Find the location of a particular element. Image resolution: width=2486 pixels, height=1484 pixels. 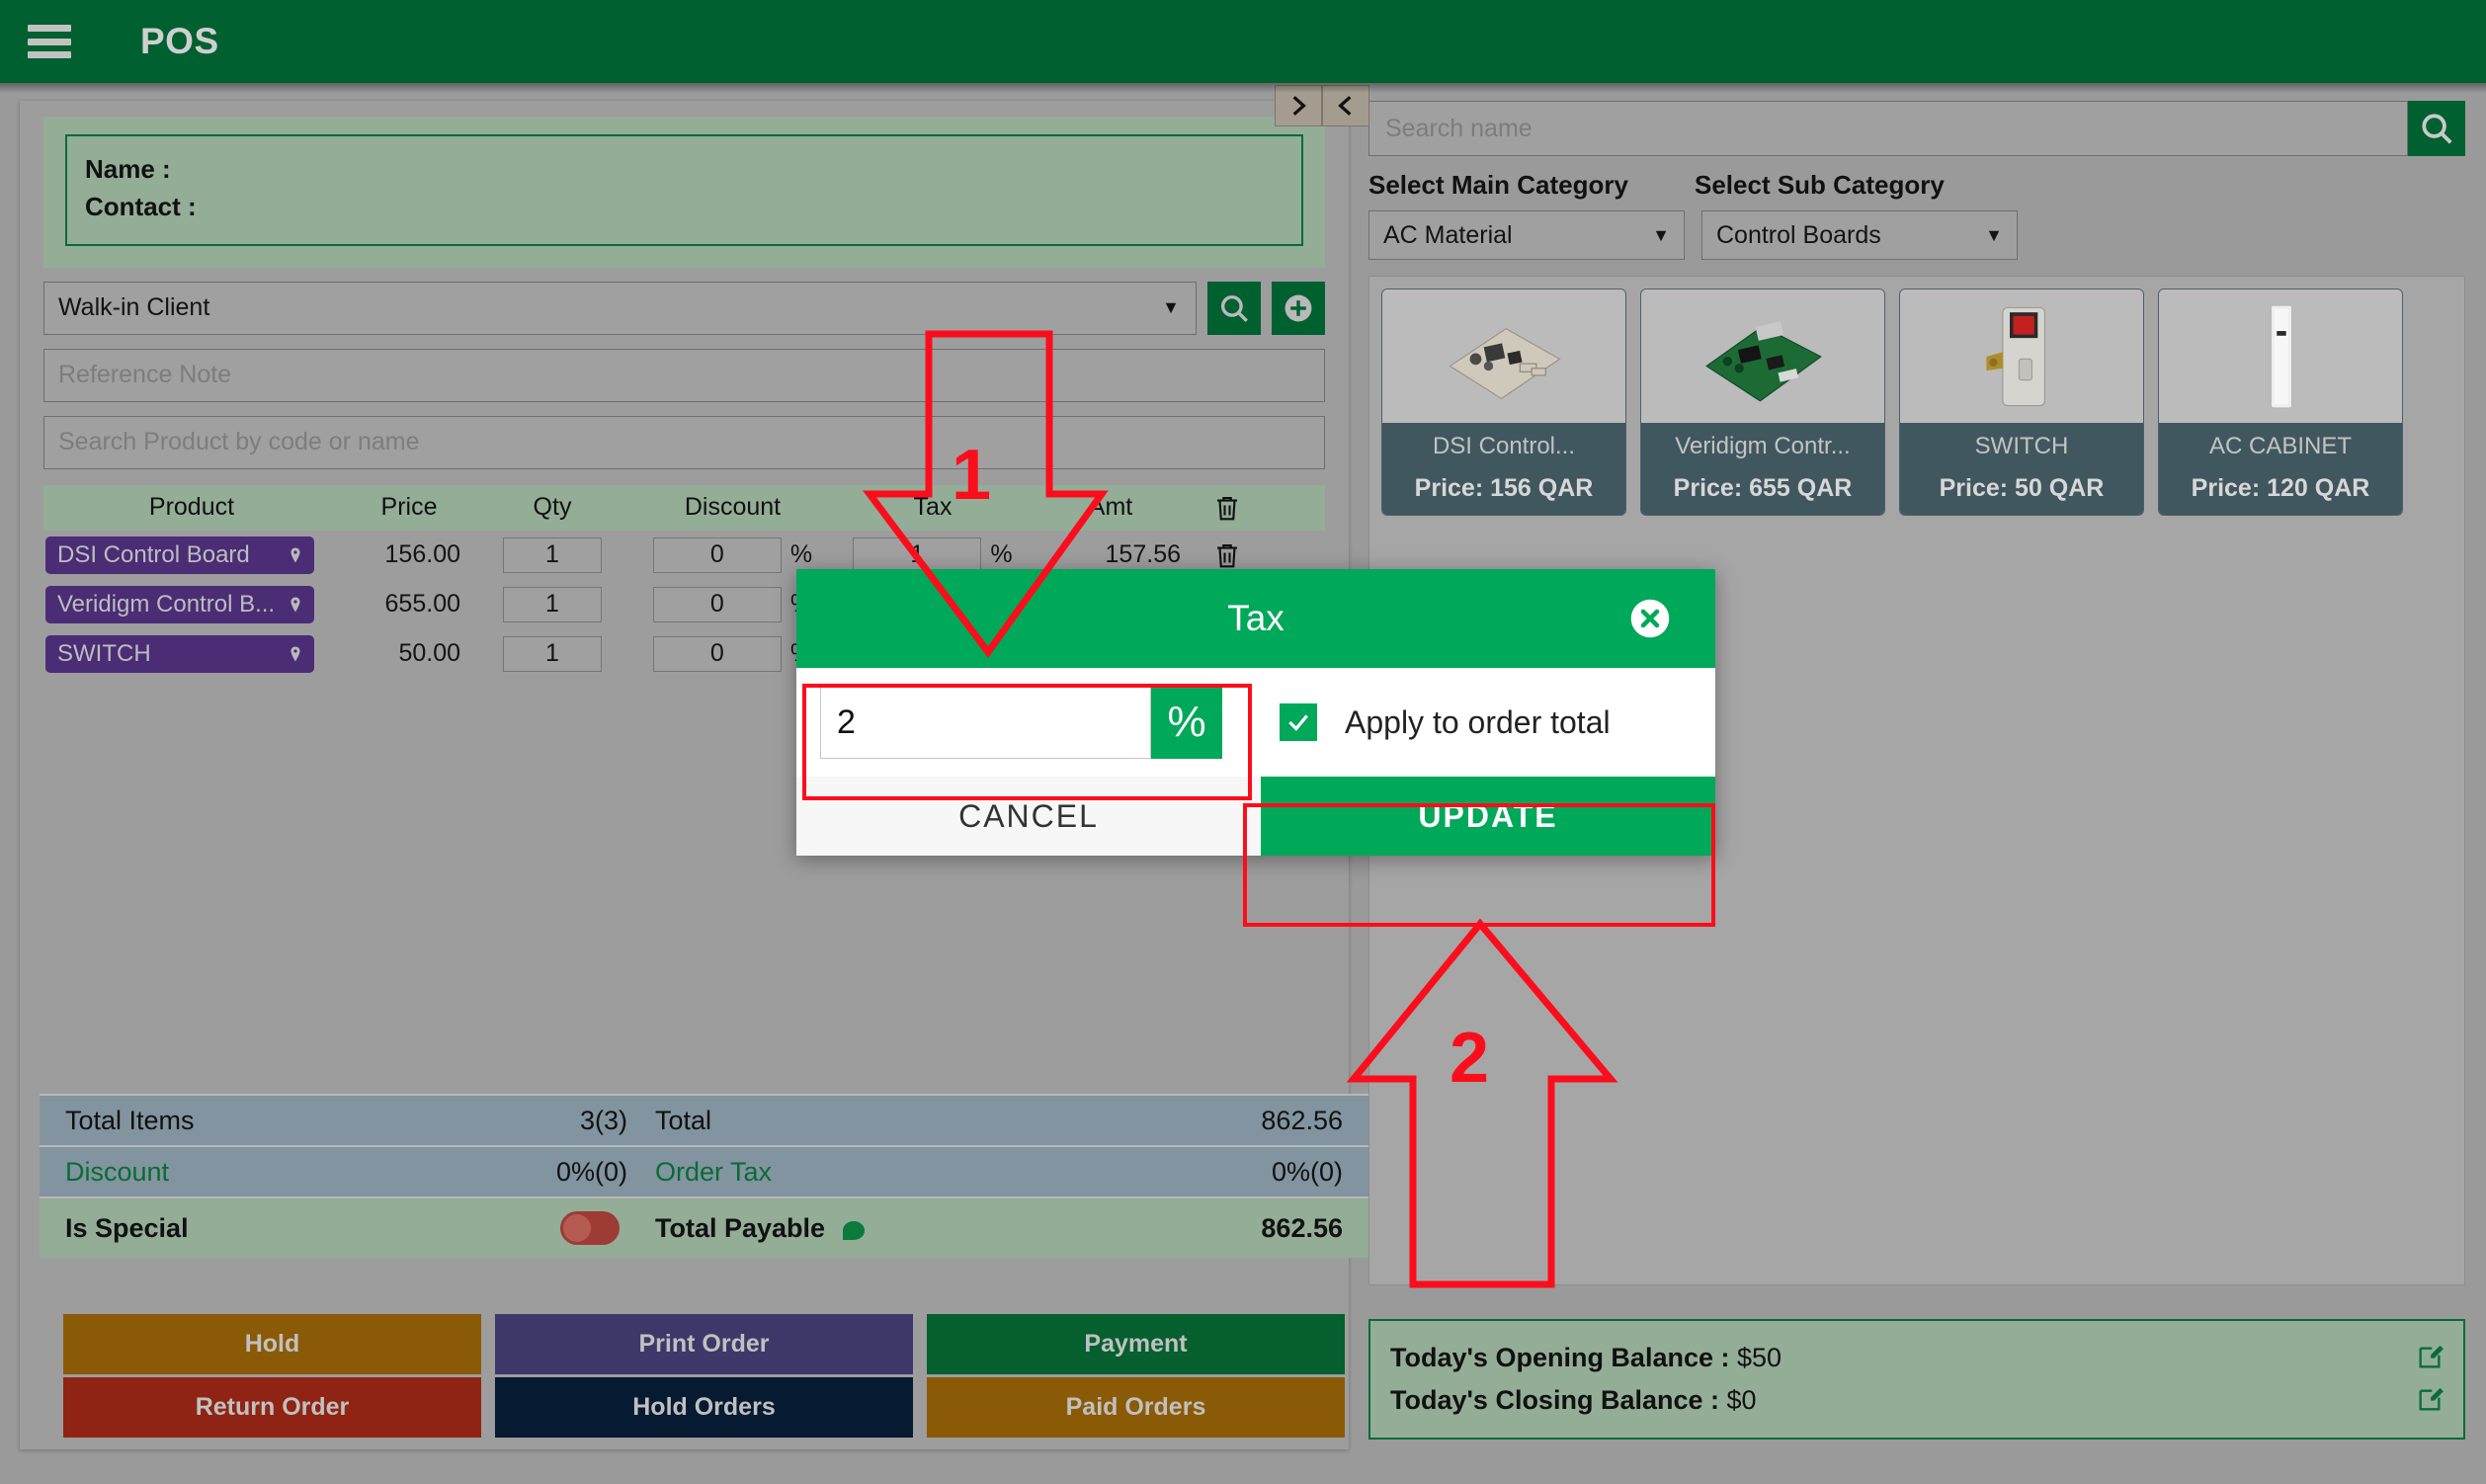

return-order-button: Return Order is located at coordinates (272, 1407).